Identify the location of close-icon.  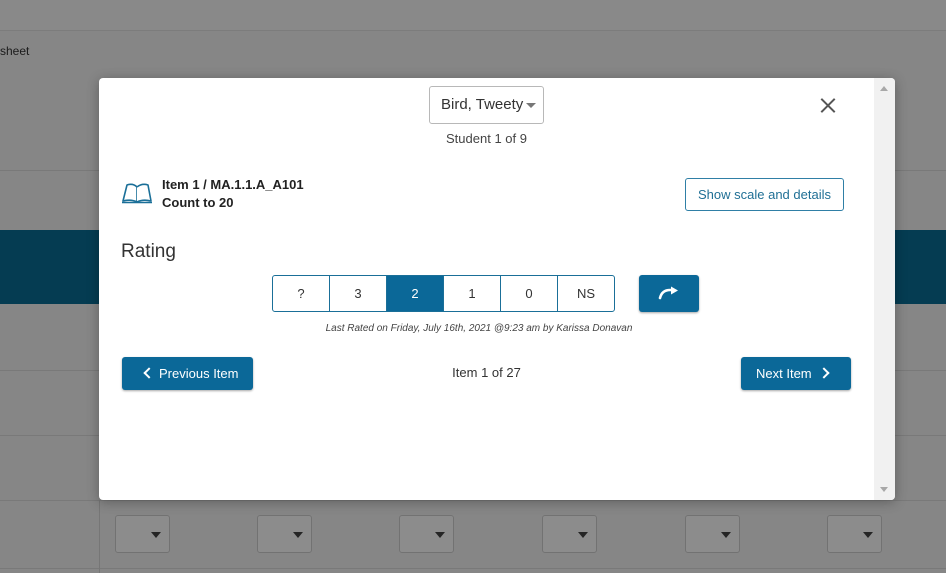
(828, 106).